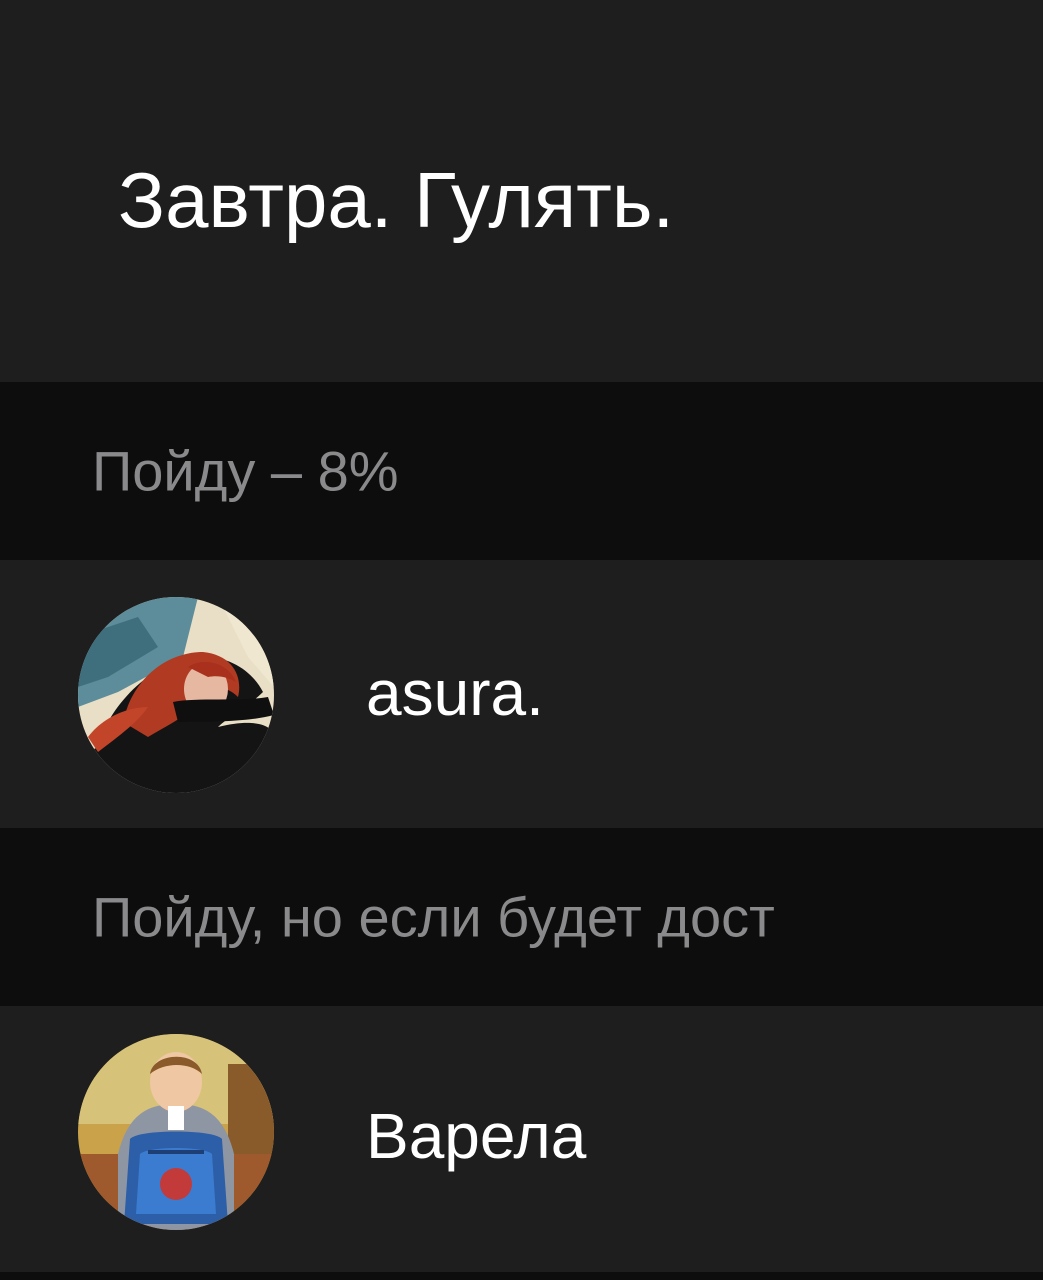 This screenshot has width=1043, height=1280. What do you see at coordinates (476, 1136) in the screenshot?
I see `voter-name: Варела` at bounding box center [476, 1136].